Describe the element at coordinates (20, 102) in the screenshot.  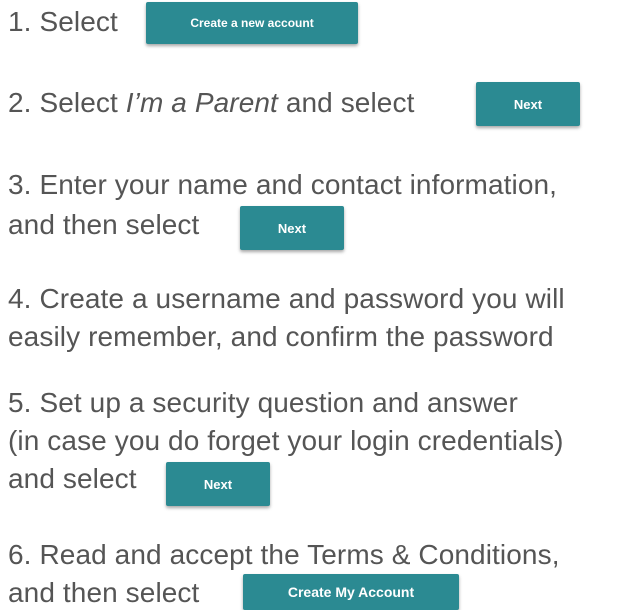
I see `step-2-number: 2.` at that location.